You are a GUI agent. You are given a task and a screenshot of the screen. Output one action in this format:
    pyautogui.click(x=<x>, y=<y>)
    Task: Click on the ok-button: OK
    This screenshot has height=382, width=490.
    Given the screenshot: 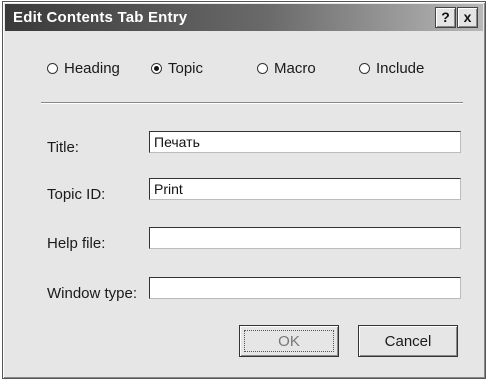 What is the action you would take?
    pyautogui.click(x=289, y=341)
    